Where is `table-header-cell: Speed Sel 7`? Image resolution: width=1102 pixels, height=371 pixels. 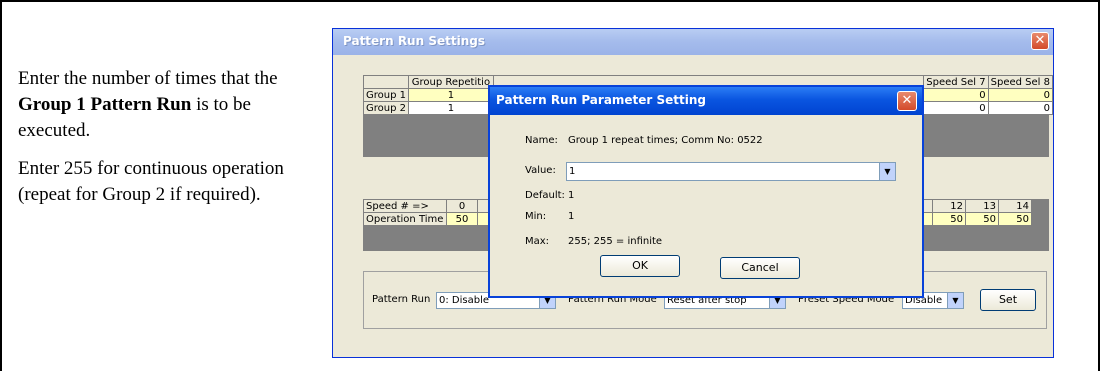 table-header-cell: Speed Sel 7 is located at coordinates (956, 82).